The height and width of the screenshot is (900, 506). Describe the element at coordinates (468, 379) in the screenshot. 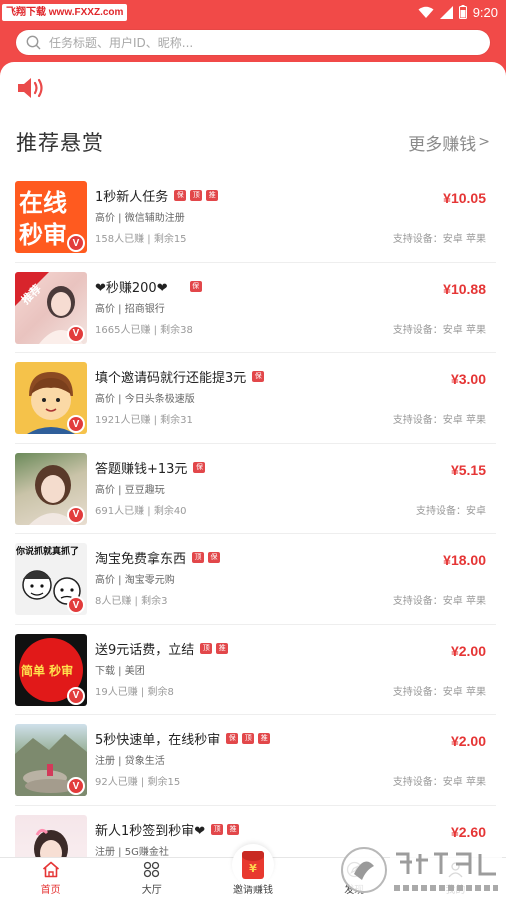

I see `task-price: ¥3.00` at that location.